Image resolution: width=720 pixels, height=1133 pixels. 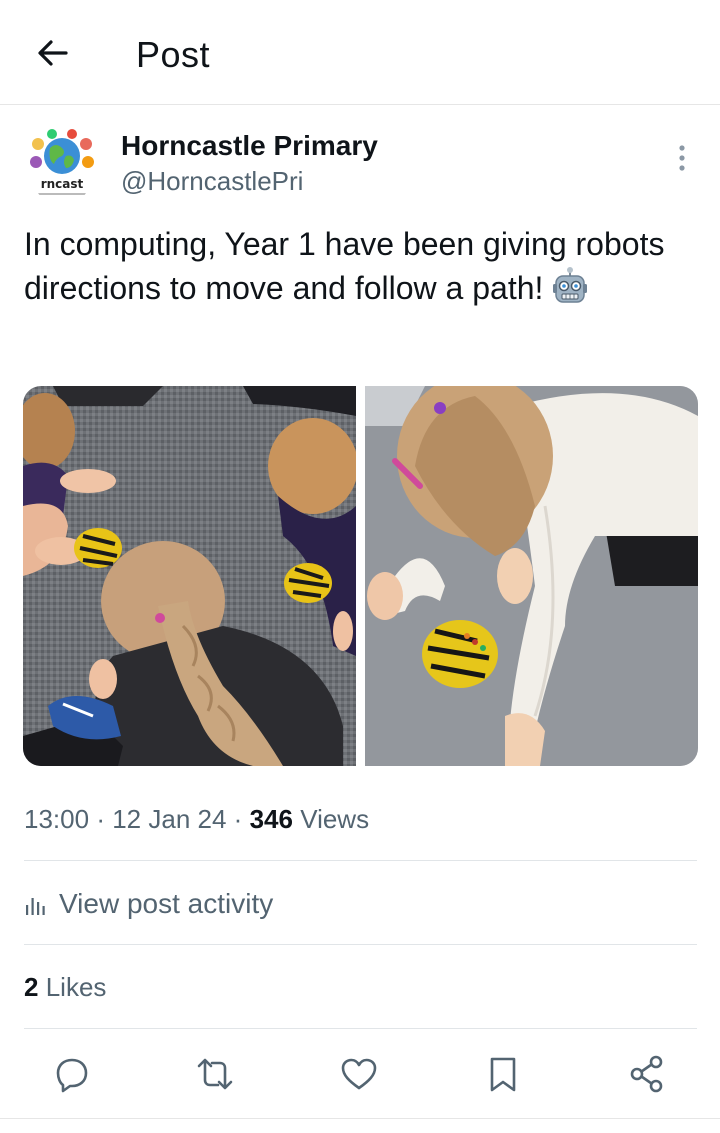 What do you see at coordinates (169, 819) in the screenshot?
I see `post-date: 12 Jan 24` at bounding box center [169, 819].